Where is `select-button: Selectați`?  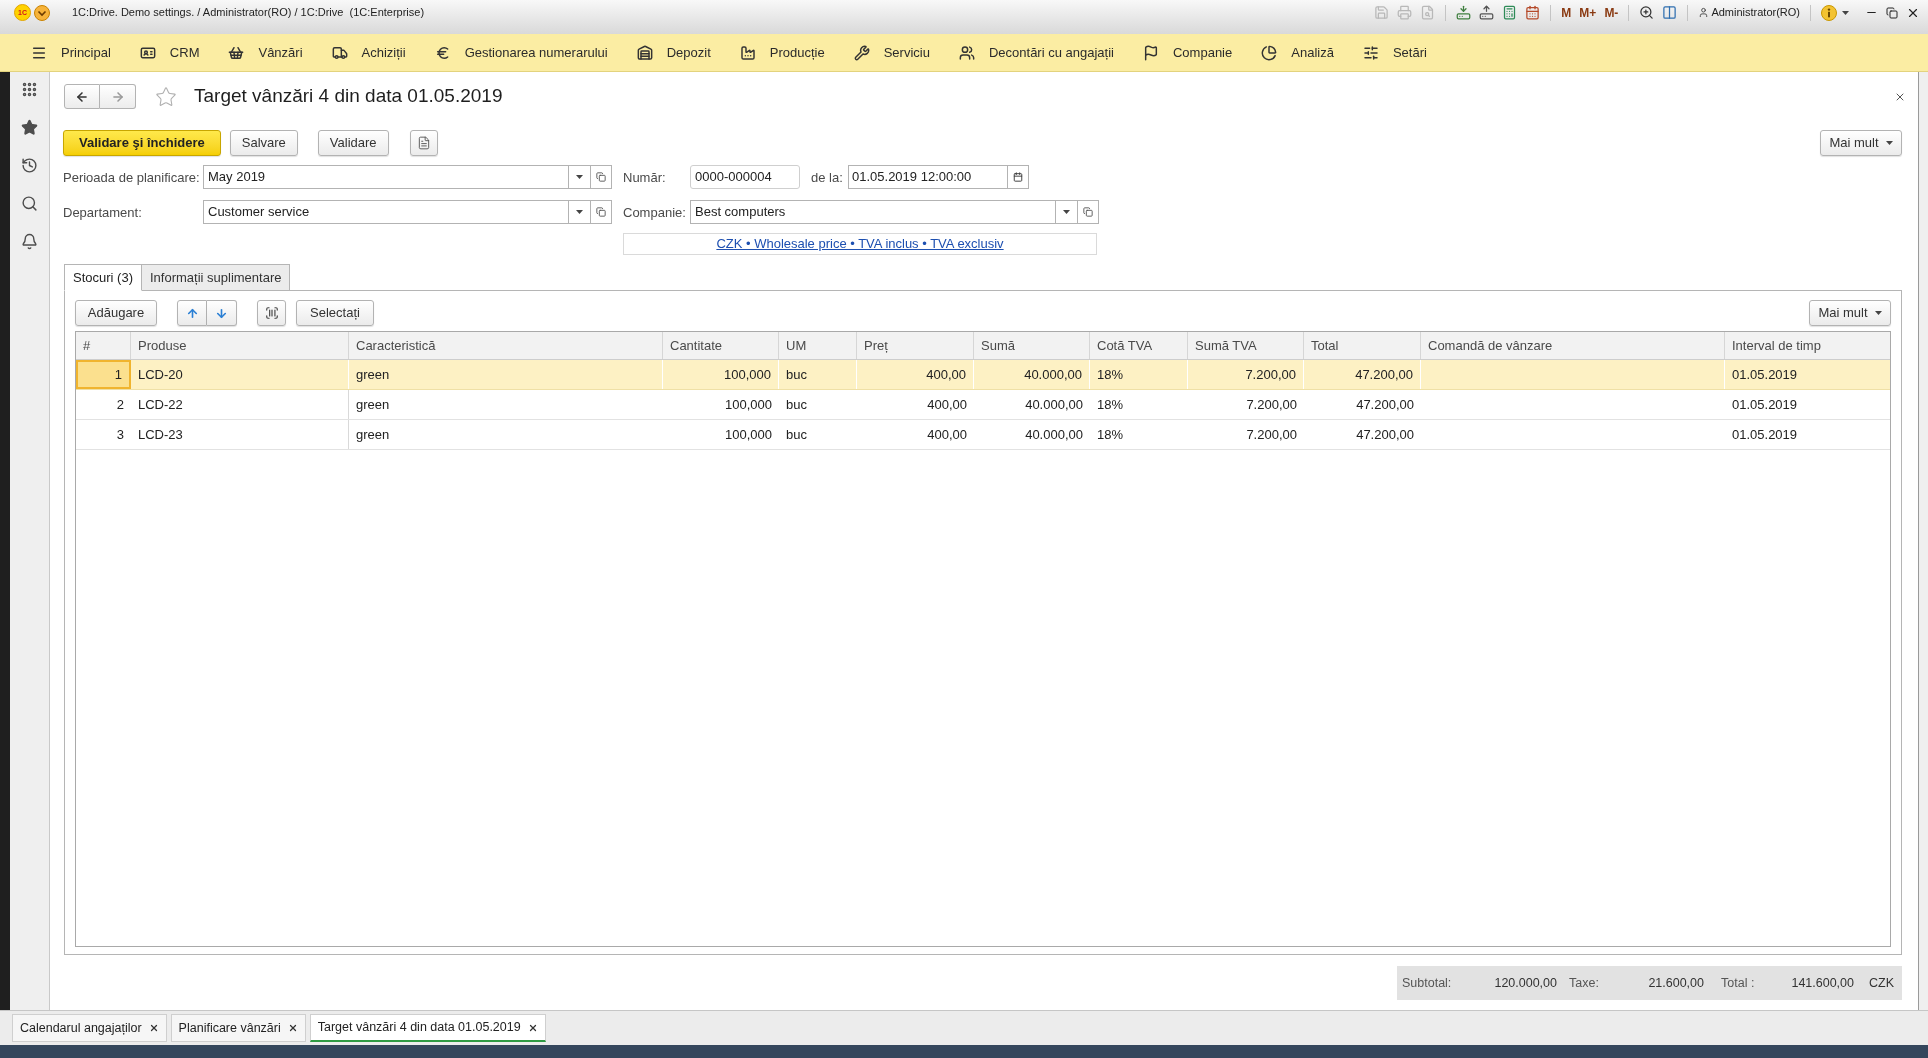 select-button: Selectați is located at coordinates (335, 313).